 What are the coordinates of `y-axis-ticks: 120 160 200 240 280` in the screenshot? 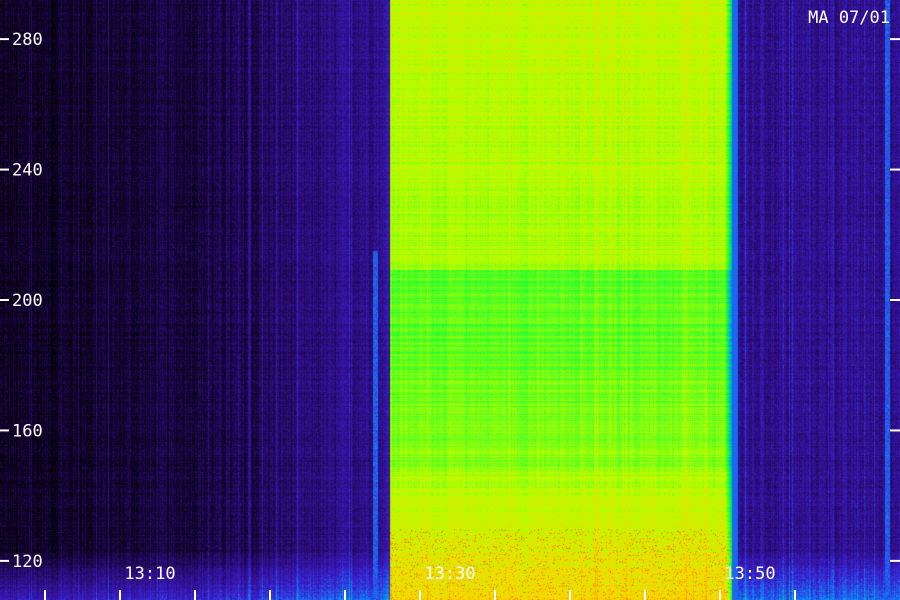 It's located at (21, 301).